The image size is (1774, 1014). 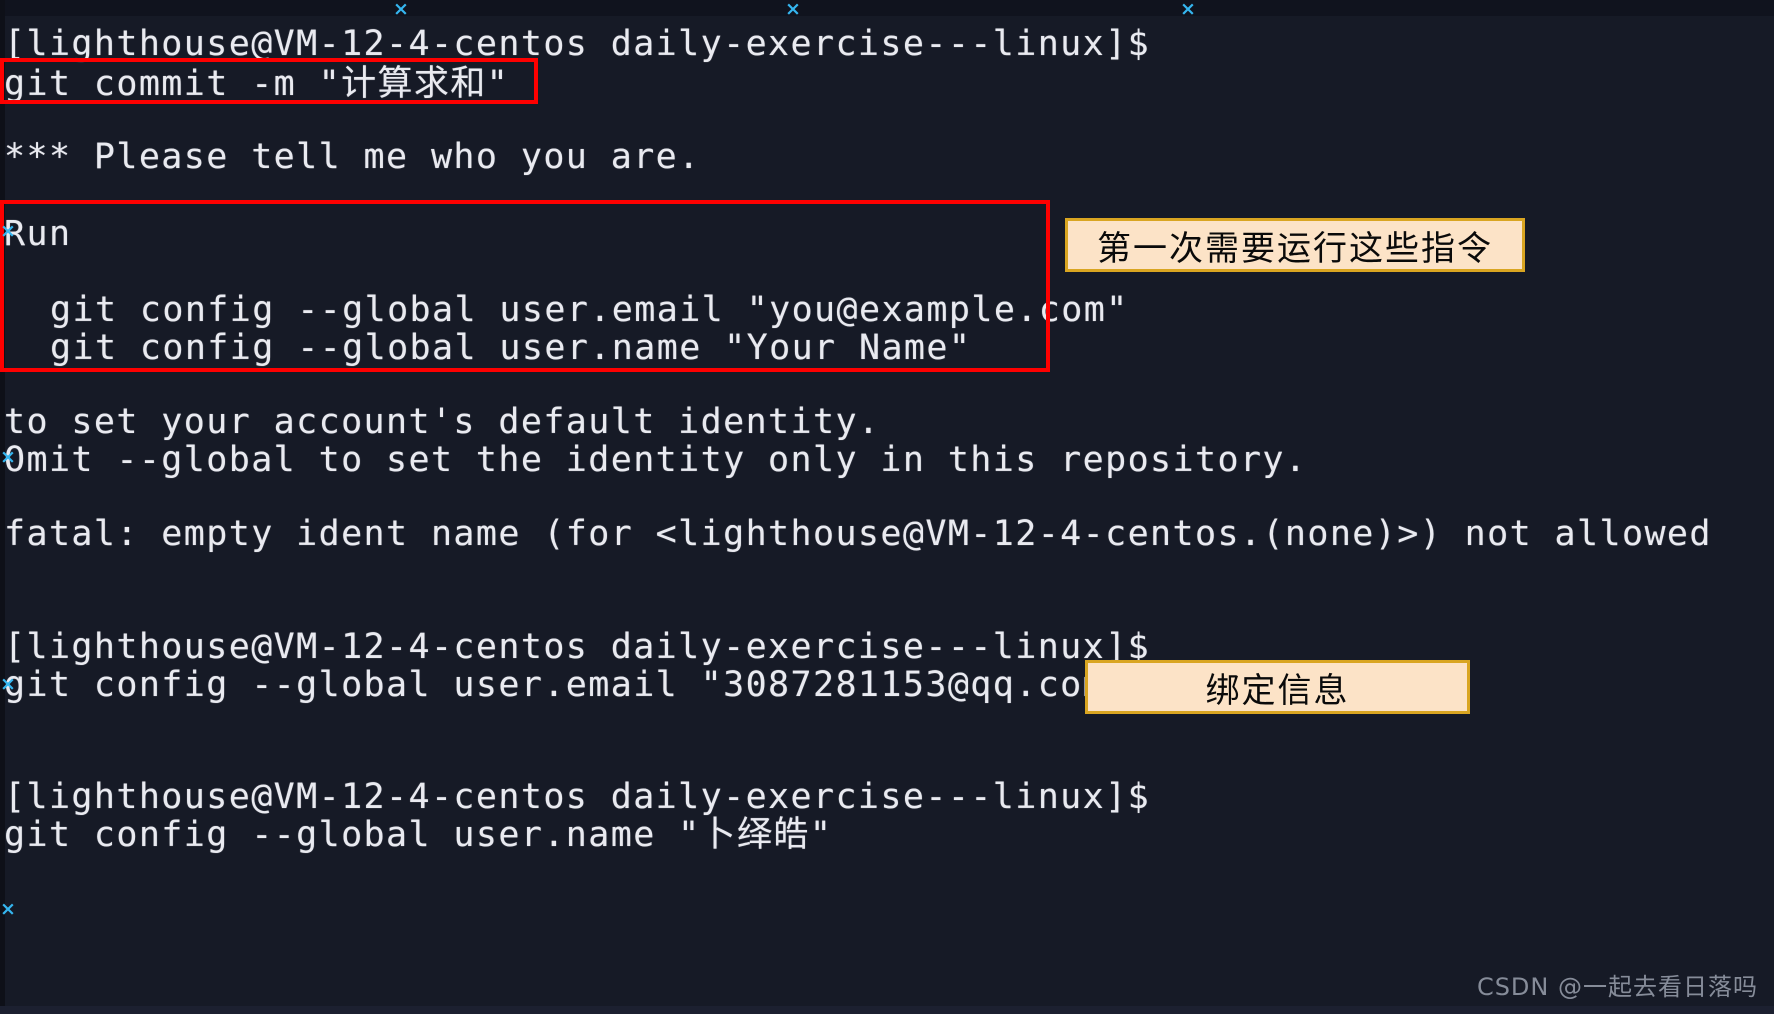 I want to click on tick-left-2: ×, so click(x=8, y=457).